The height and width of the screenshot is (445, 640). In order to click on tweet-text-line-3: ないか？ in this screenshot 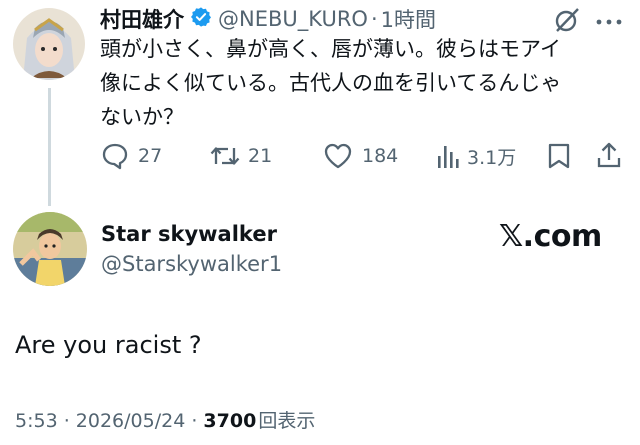, I will do `click(142, 117)`.